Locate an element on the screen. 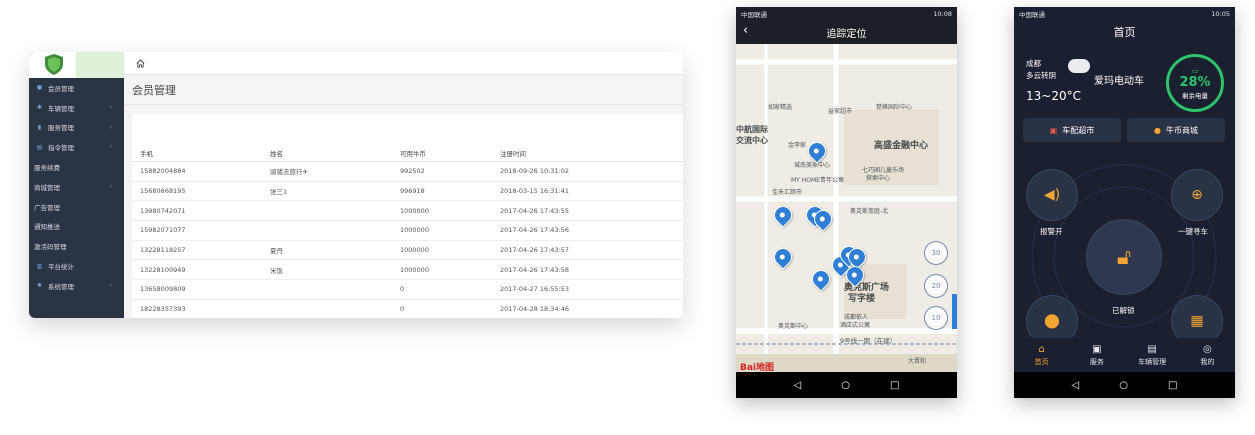 The height and width of the screenshot is (435, 1255). table-row: 18228357393 0 2017-04-28 18:34:46 is located at coordinates (407, 309).